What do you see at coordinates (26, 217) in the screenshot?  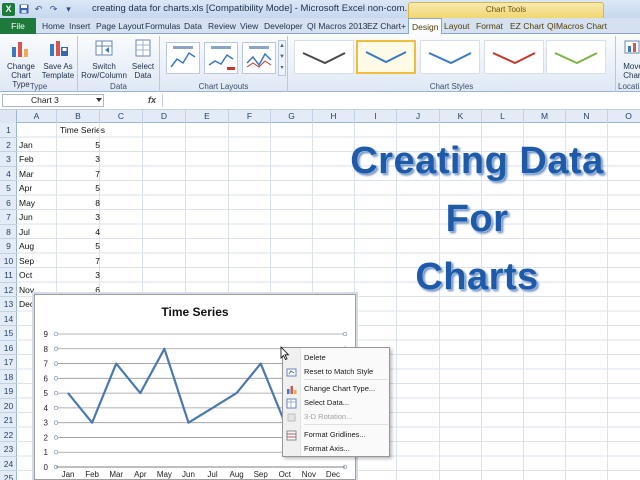 I see `cell-month: Jun` at bounding box center [26, 217].